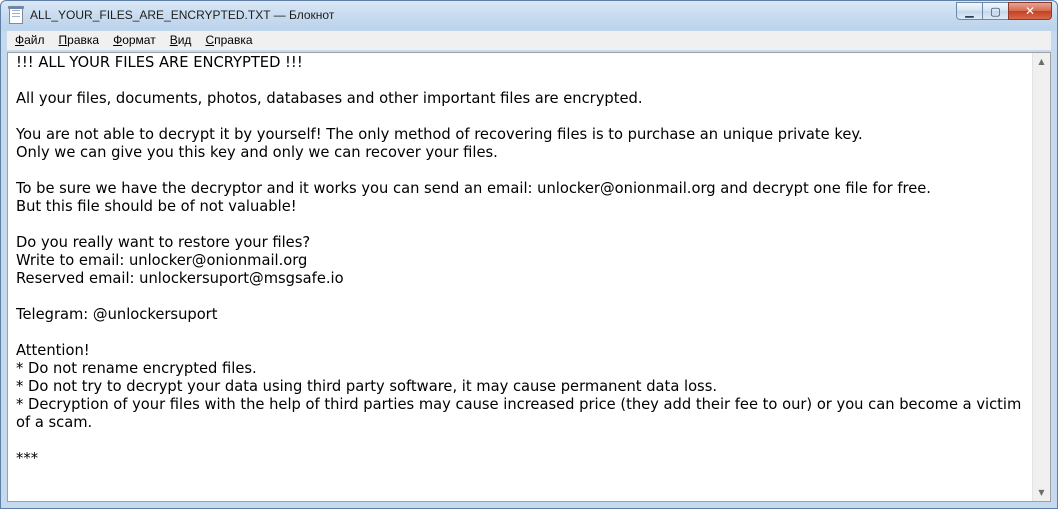 Image resolution: width=1058 pixels, height=509 pixels. What do you see at coordinates (1041, 277) in the screenshot?
I see `vertical-scrollbar: ▲ ▼` at bounding box center [1041, 277].